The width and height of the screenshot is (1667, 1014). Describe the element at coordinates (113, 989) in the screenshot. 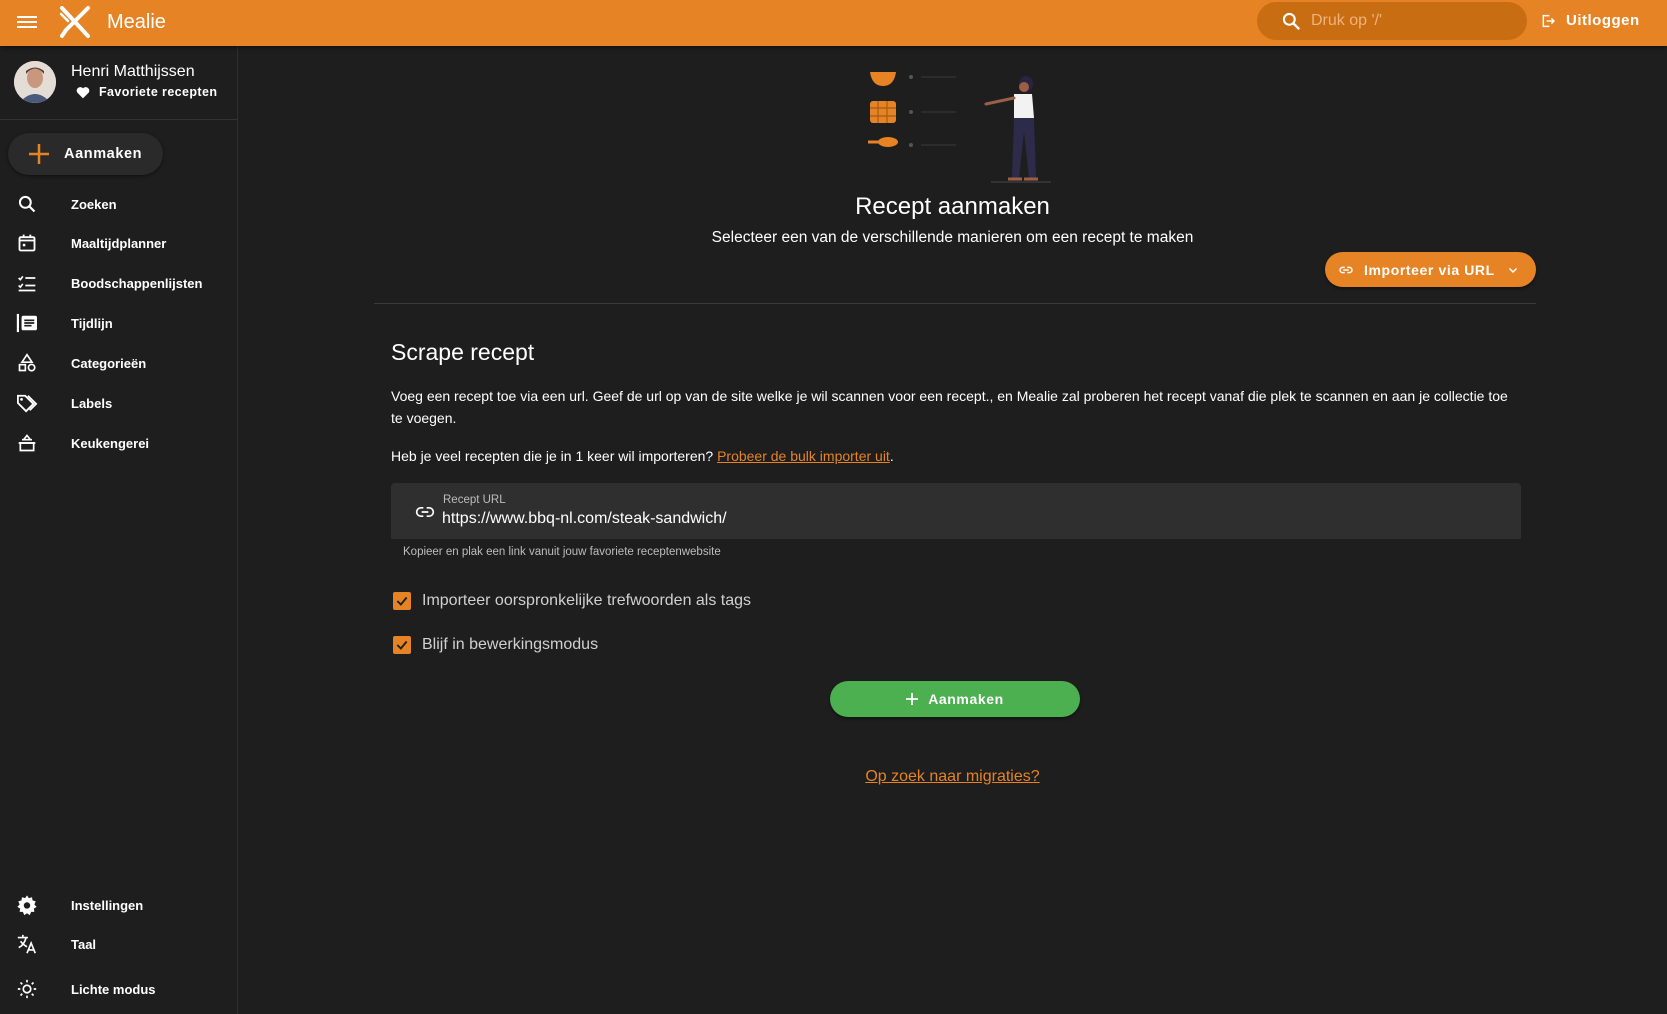

I see `sidebar-item-label: Lichte modus` at that location.